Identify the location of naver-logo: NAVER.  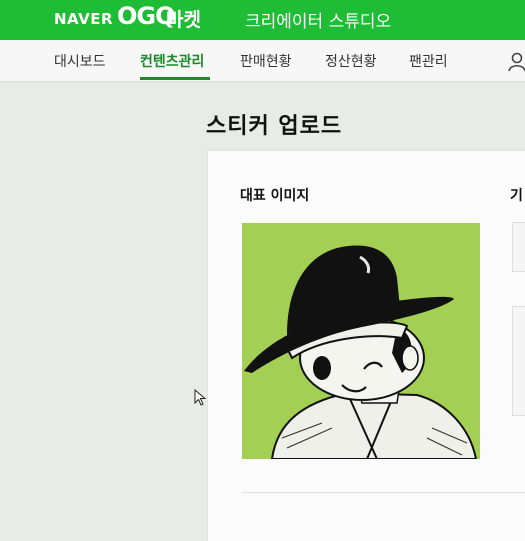
(83, 19).